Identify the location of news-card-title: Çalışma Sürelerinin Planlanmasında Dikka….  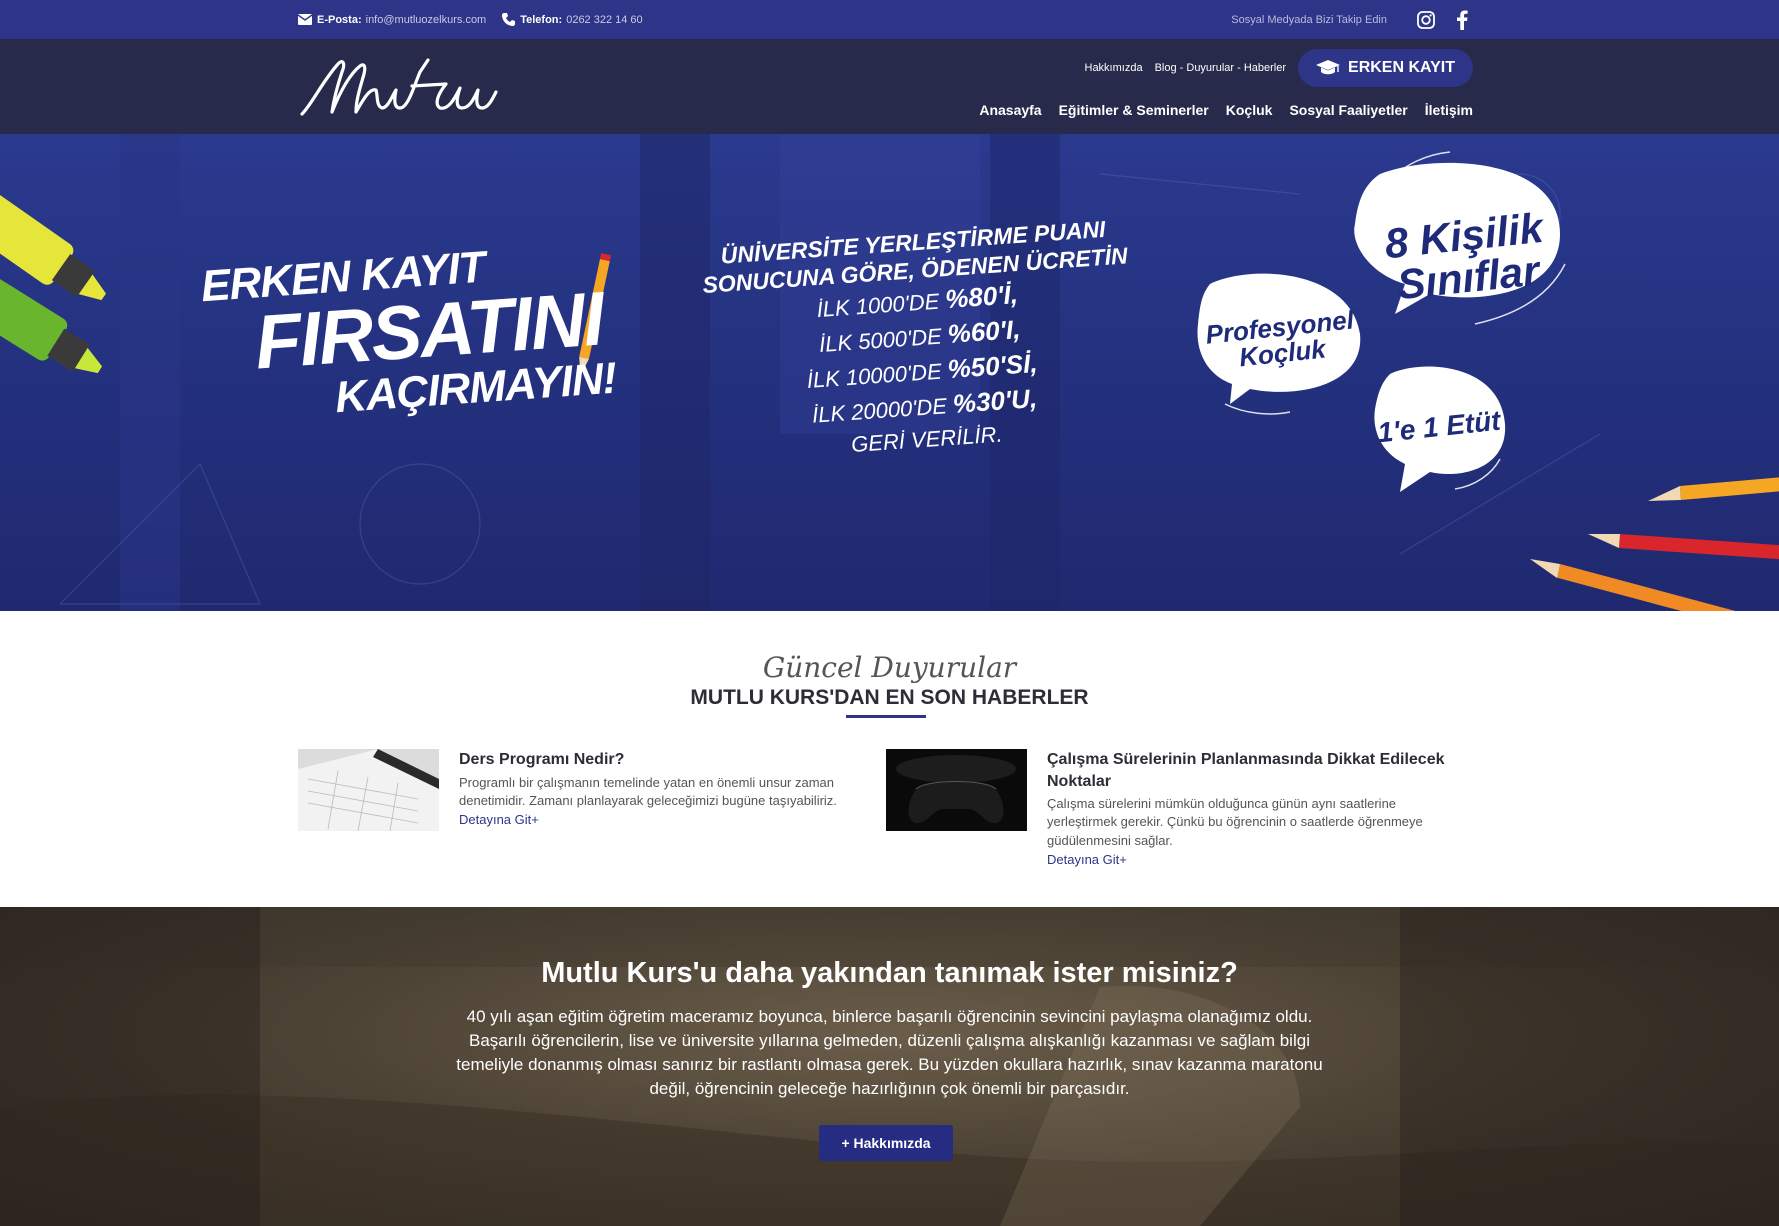
(1247, 770).